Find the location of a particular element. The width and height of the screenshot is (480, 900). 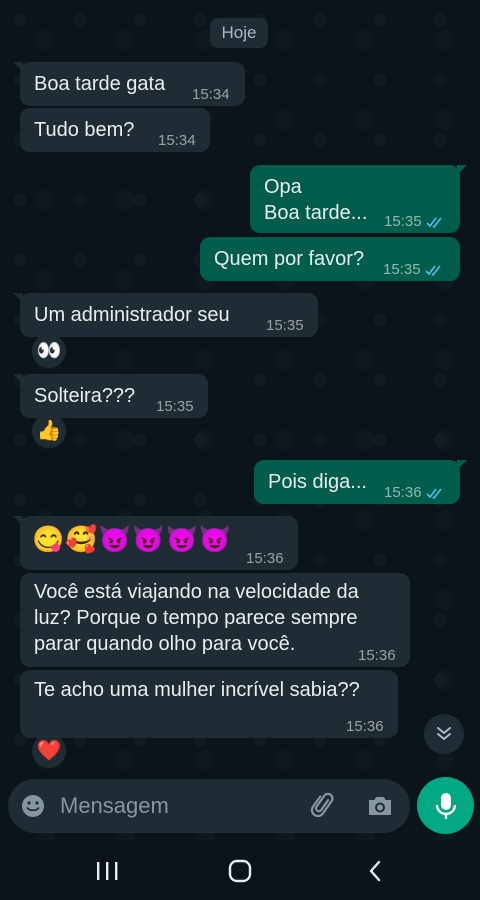

message-bubble: Pois diga... 15:36 is located at coordinates (360, 483).